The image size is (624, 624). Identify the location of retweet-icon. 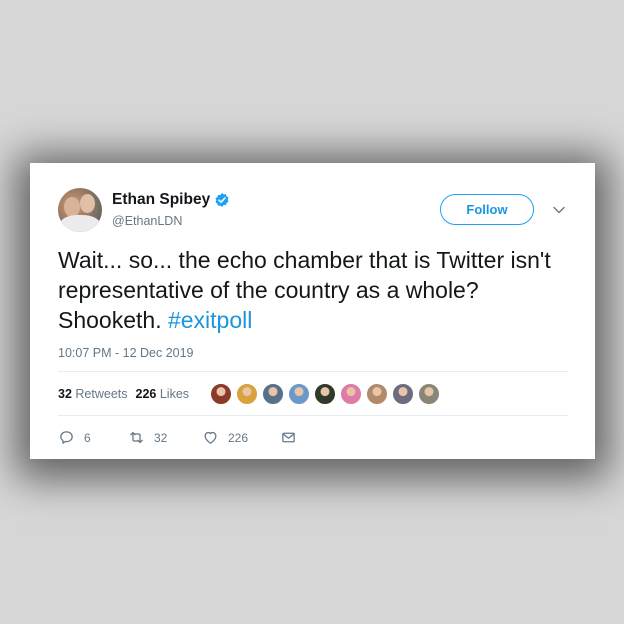
(136, 437).